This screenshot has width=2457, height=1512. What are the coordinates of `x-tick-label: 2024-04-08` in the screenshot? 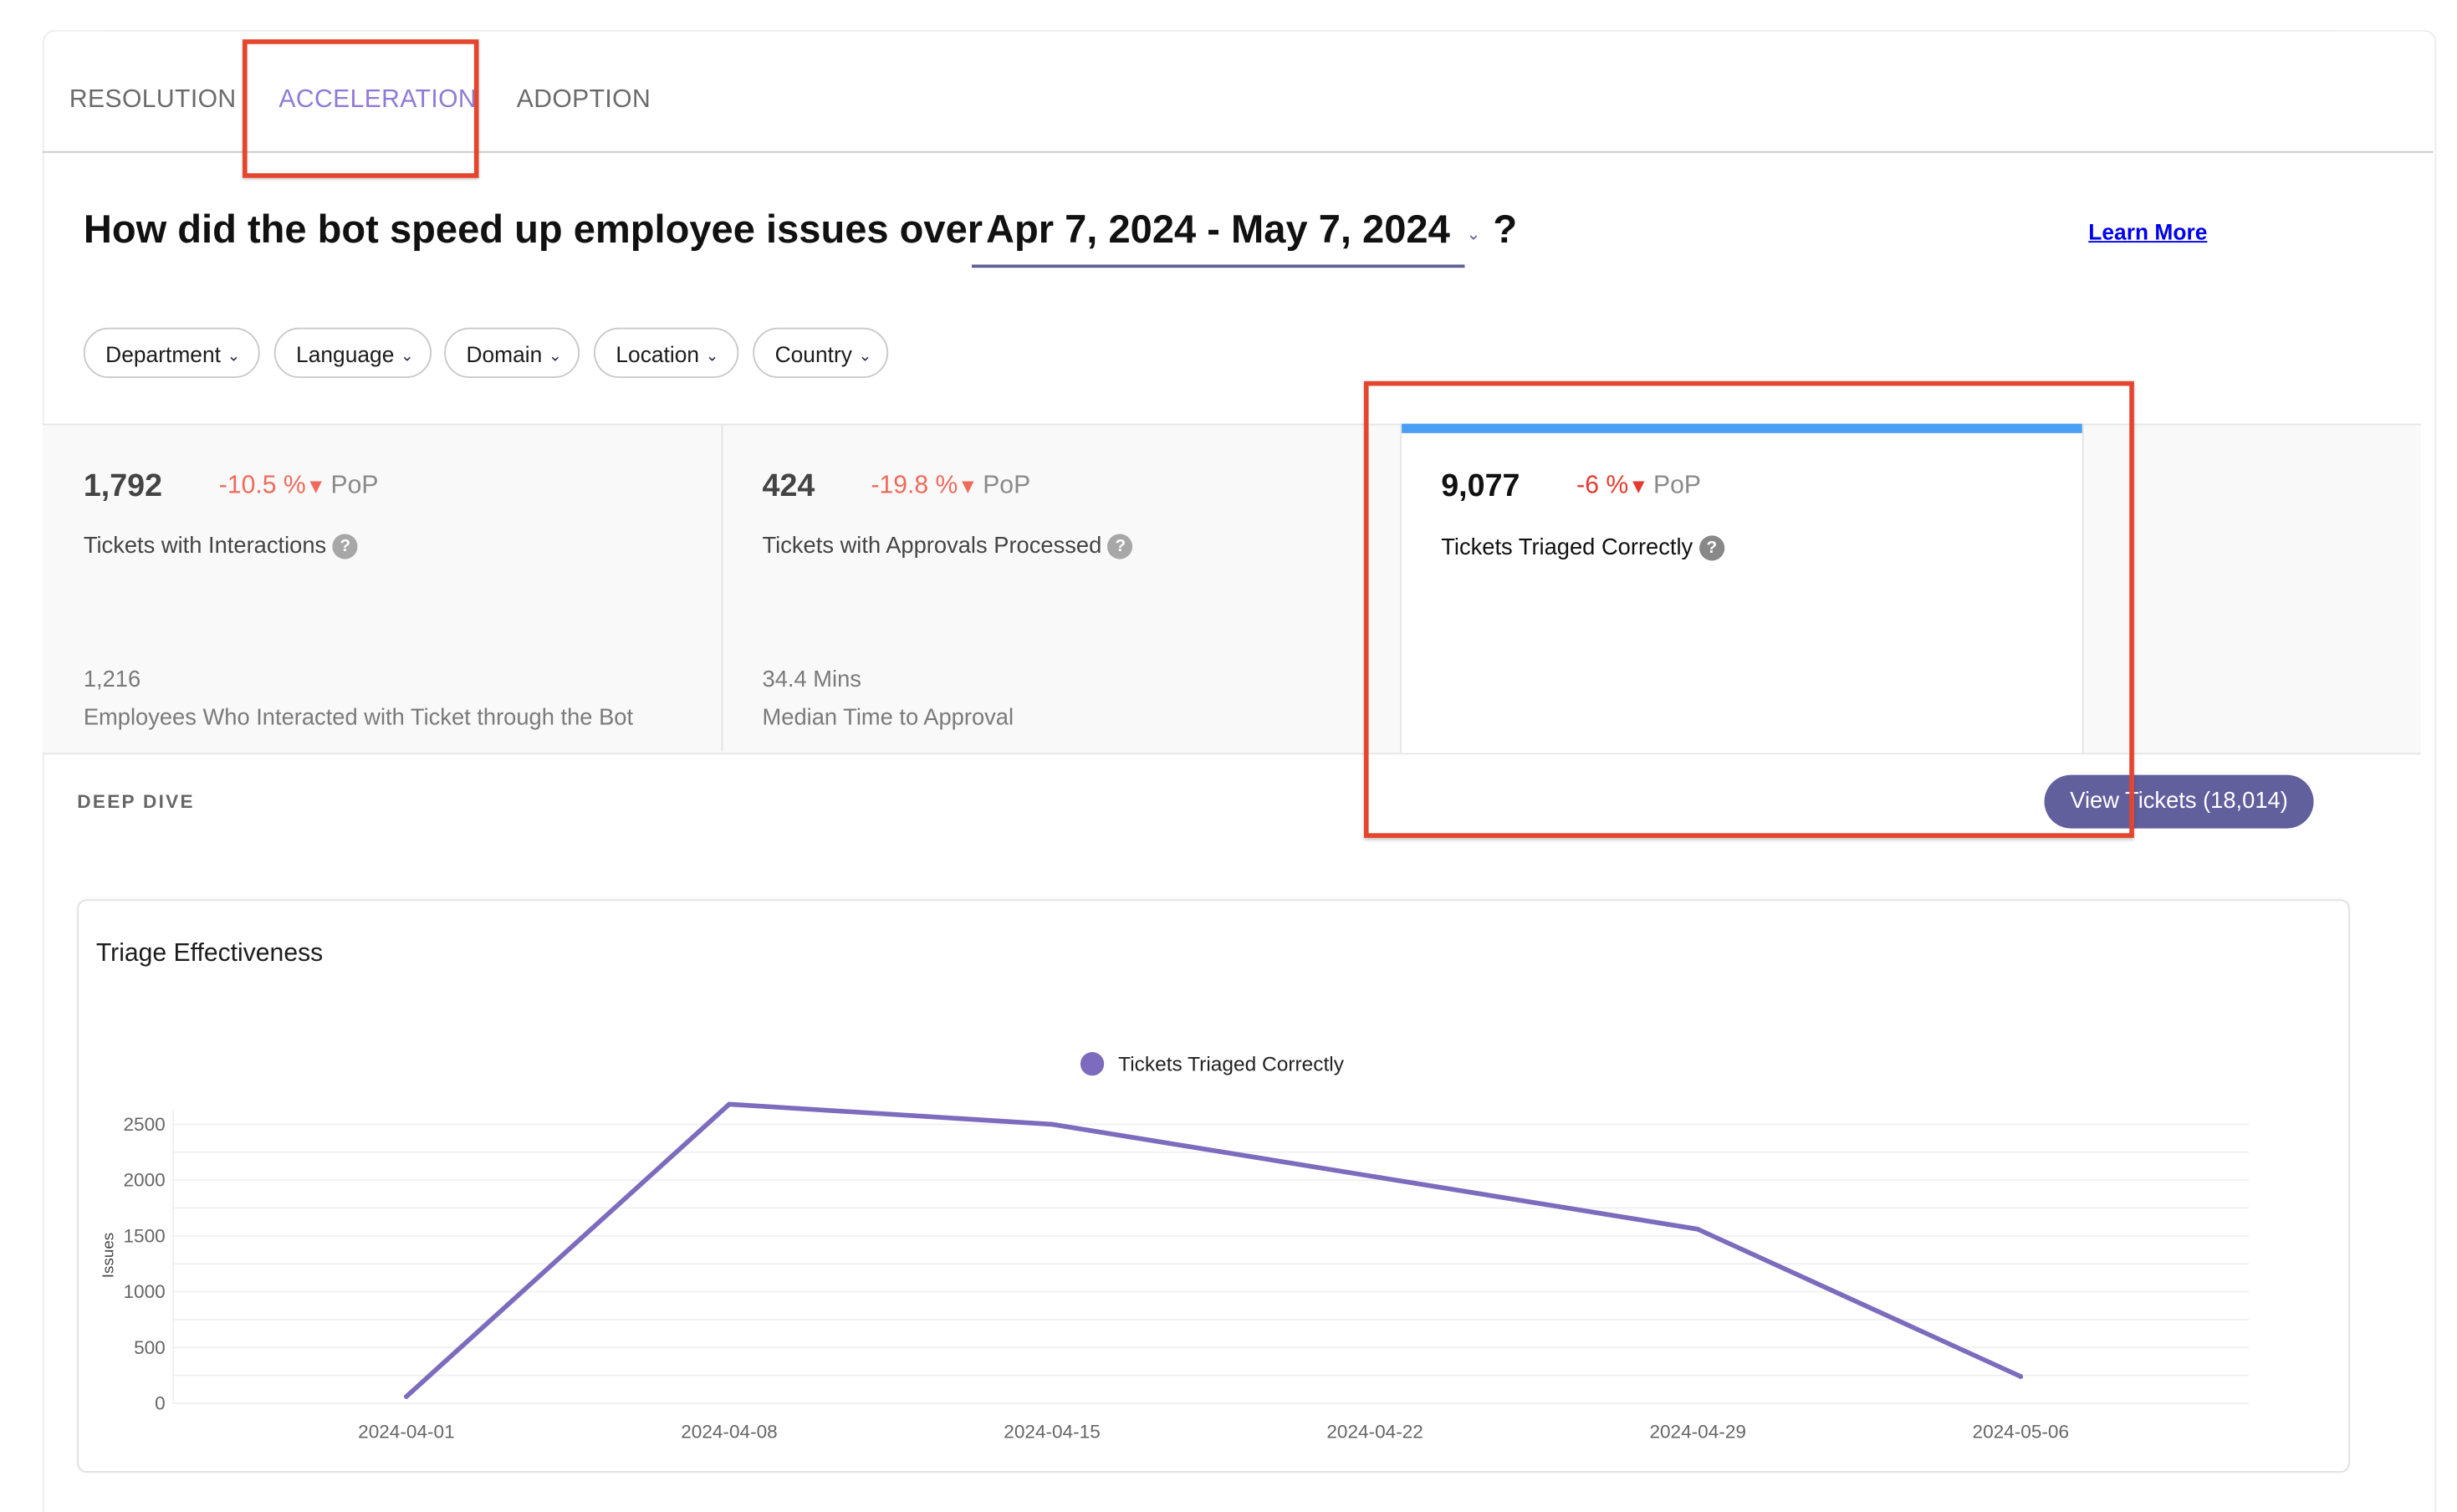 It's located at (729, 1431).